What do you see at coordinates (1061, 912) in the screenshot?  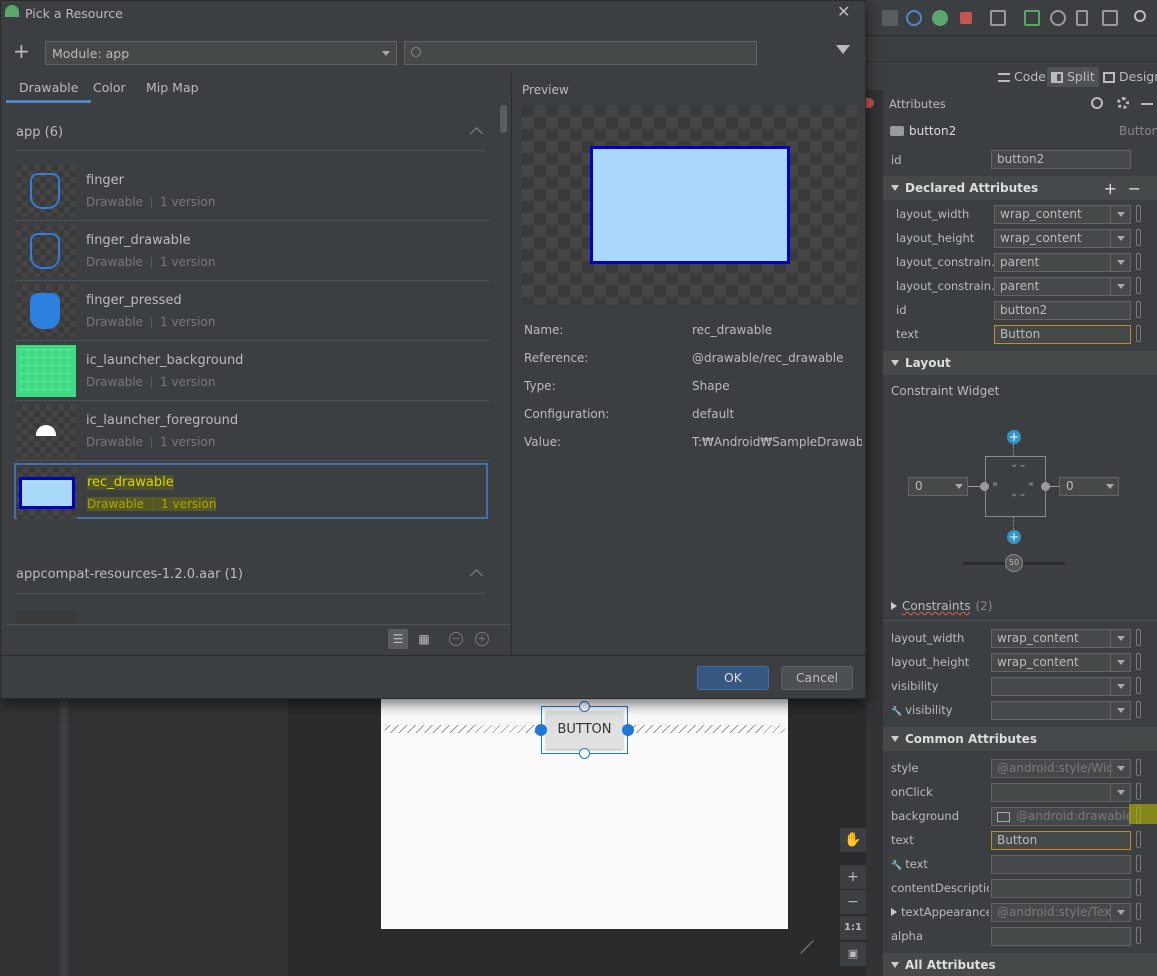 I see `attribute-field: @android:style/Tex` at bounding box center [1061, 912].